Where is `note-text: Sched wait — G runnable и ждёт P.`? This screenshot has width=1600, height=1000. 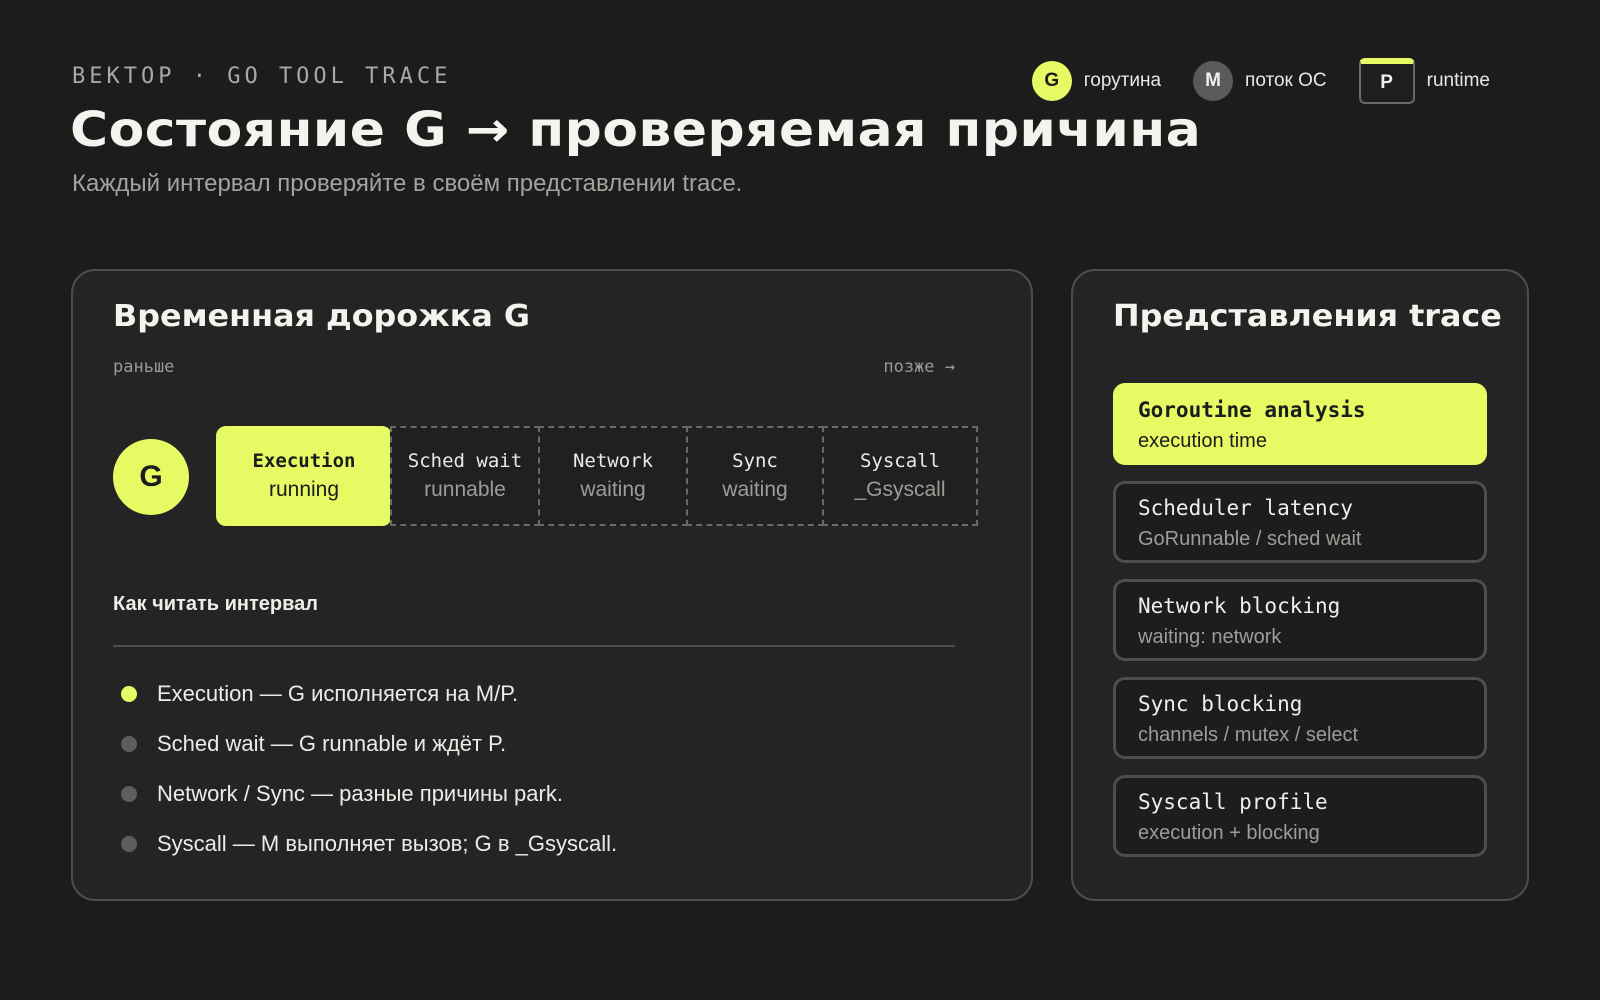
note-text: Sched wait — G runnable и ждёт P. is located at coordinates (332, 743).